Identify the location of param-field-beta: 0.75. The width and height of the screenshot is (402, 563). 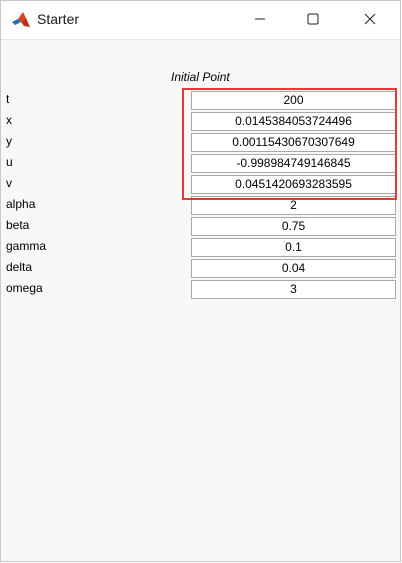
(293, 226).